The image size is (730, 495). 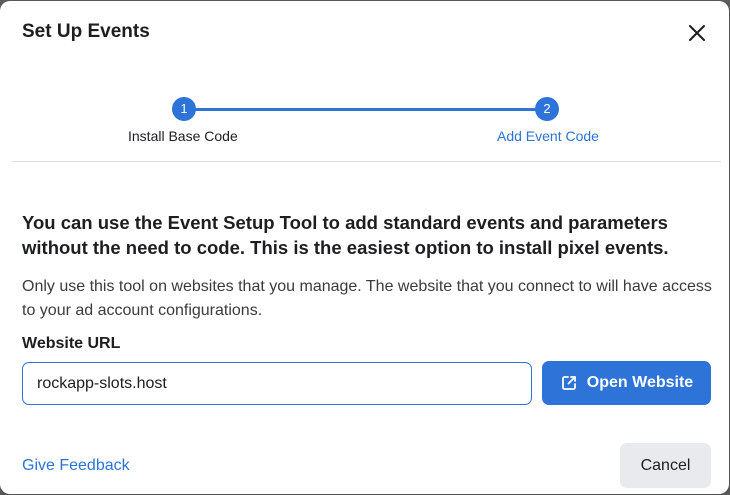 What do you see at coordinates (569, 383) in the screenshot?
I see `external-link-icon` at bounding box center [569, 383].